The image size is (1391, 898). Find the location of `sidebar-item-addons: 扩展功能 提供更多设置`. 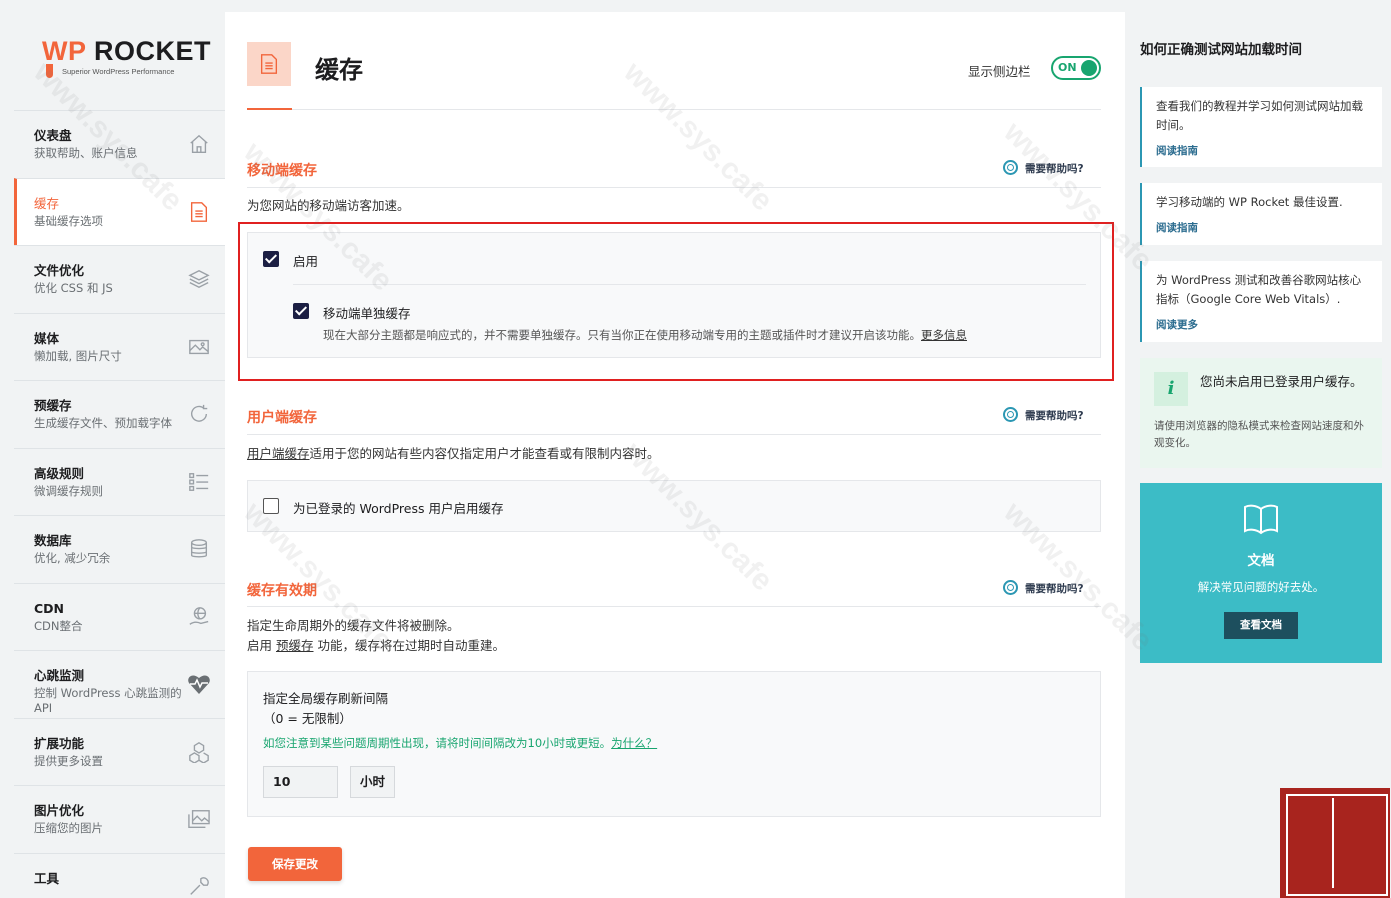

sidebar-item-addons: 扩展功能 提供更多设置 is located at coordinates (119, 751).